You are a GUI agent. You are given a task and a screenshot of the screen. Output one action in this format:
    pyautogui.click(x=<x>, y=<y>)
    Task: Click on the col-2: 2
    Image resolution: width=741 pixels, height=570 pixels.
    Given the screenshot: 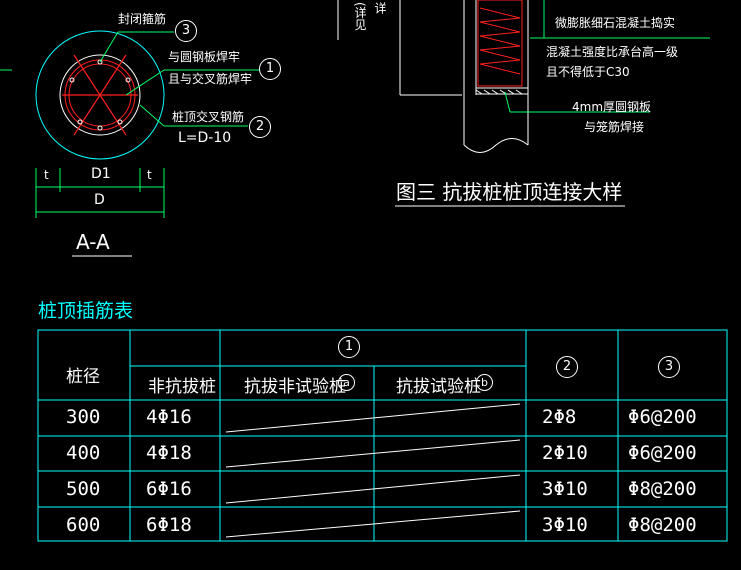 What is the action you would take?
    pyautogui.click(x=567, y=367)
    